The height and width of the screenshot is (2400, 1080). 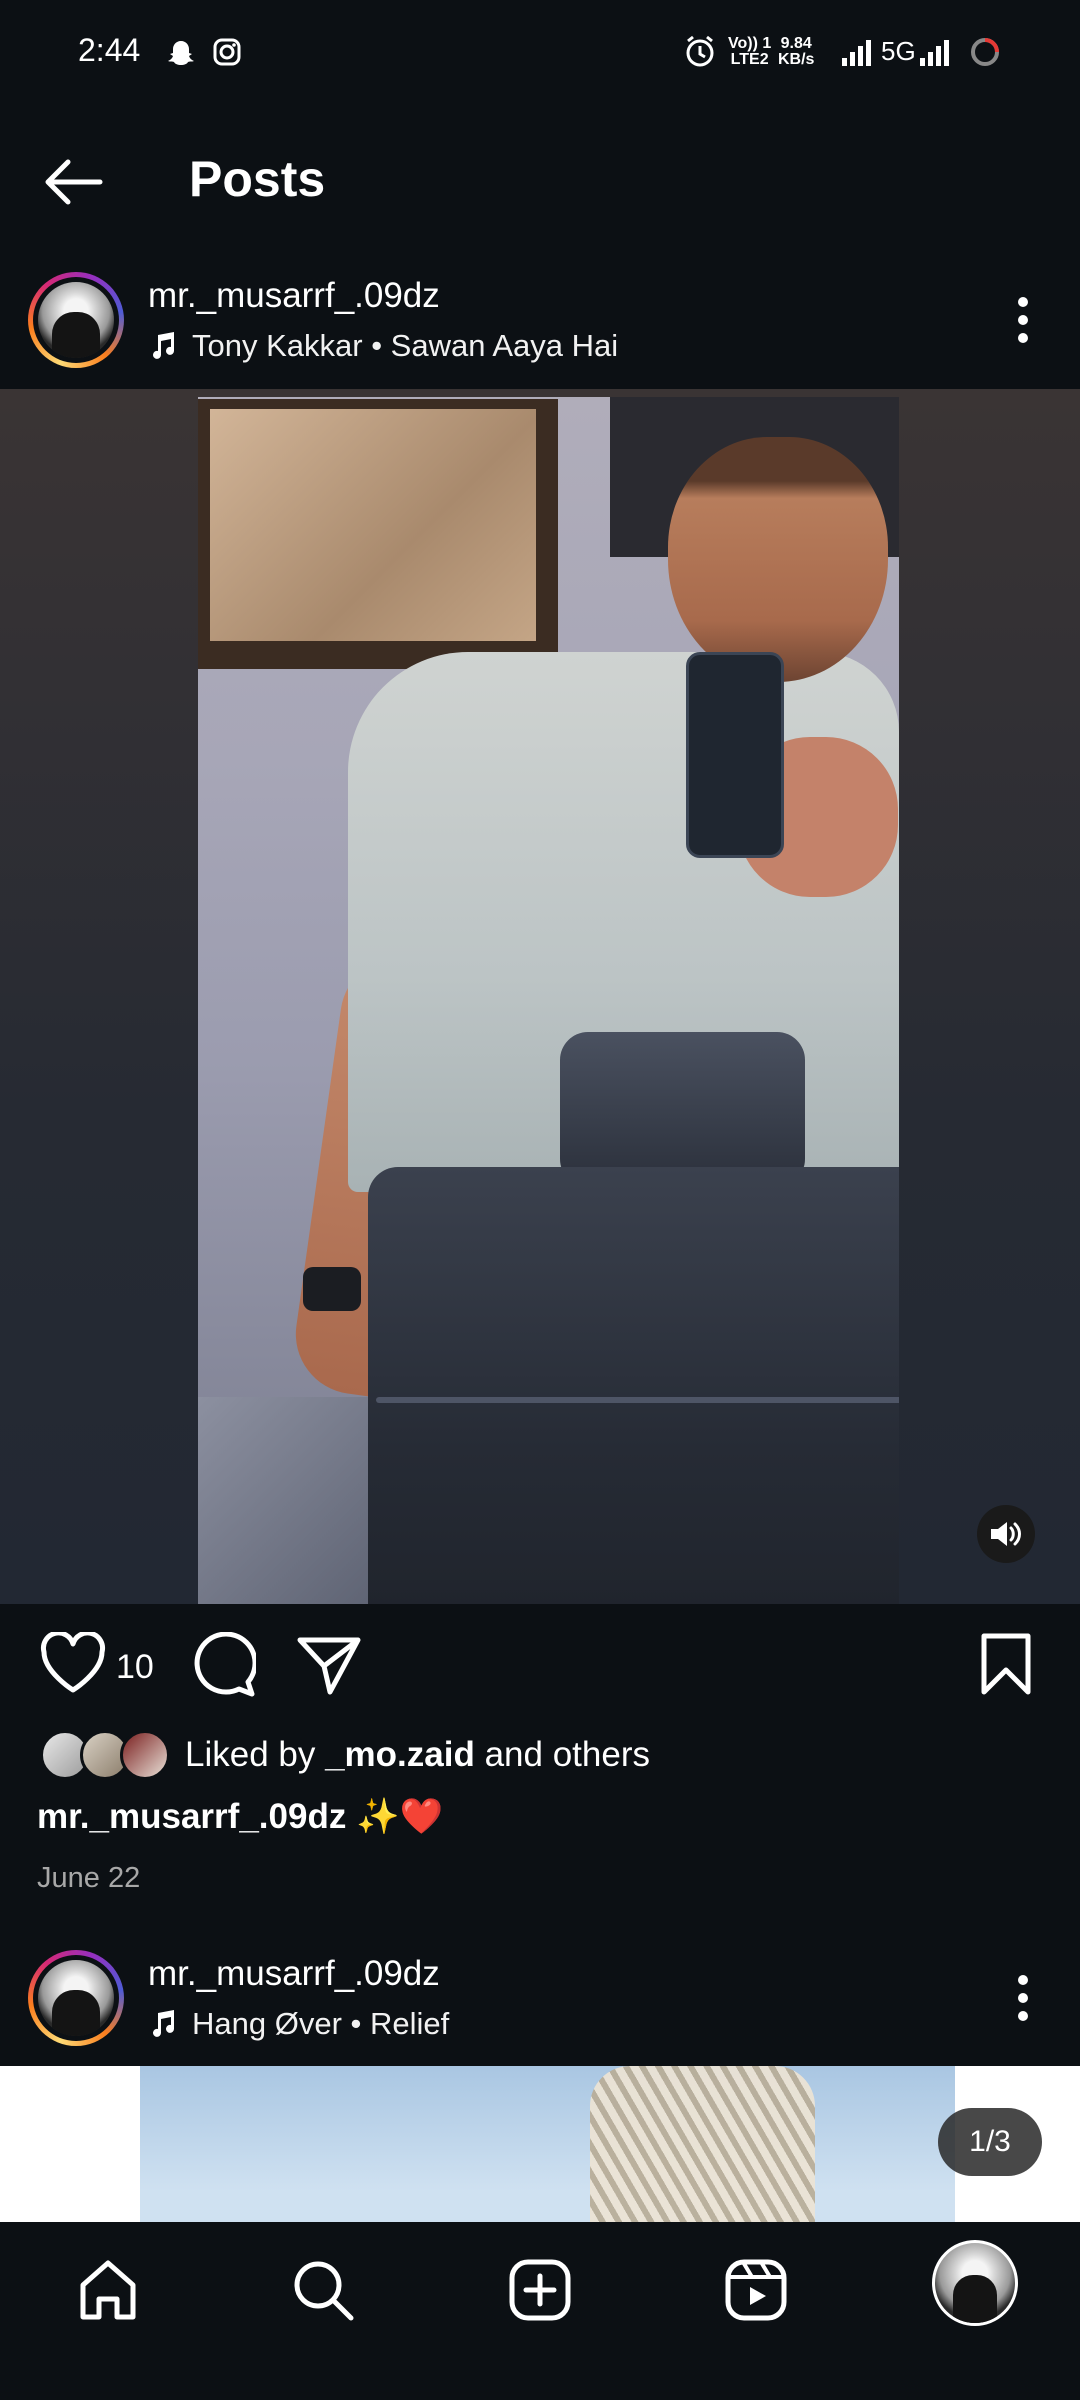 I want to click on home-icon, so click(x=108, y=2290).